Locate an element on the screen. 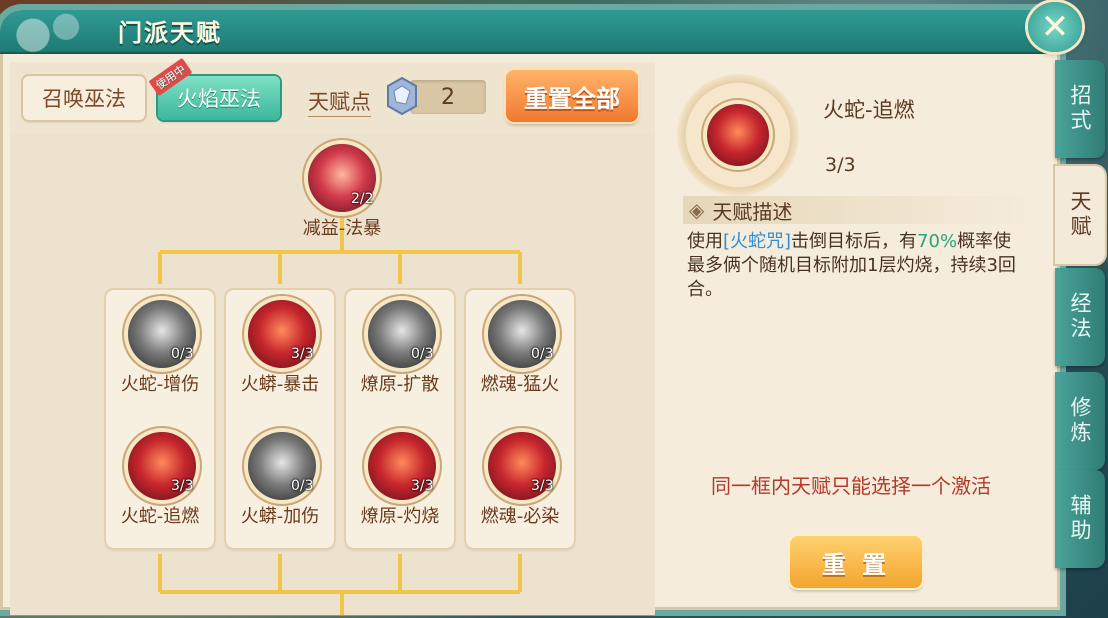 The height and width of the screenshot is (618, 1108). talent-node-name: 燃魂-猛火 is located at coordinates (520, 384).